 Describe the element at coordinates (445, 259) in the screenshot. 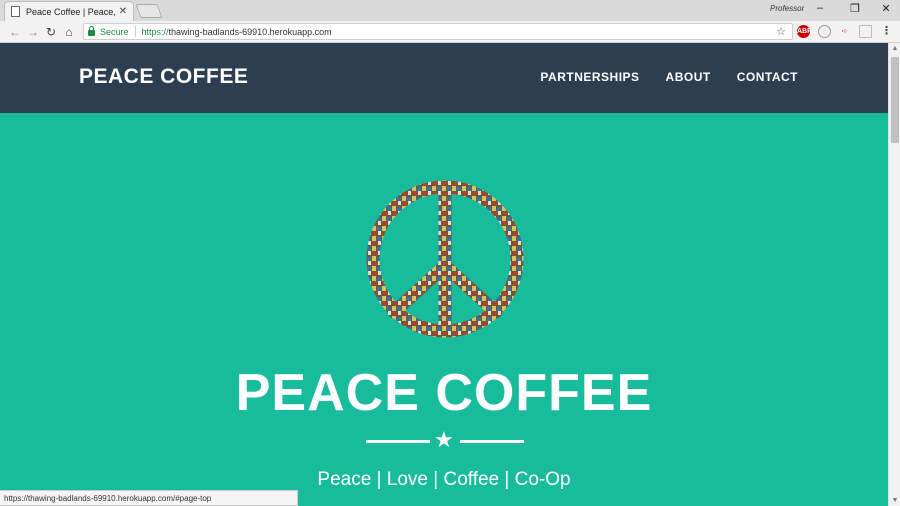

I see `peace-sign-image` at that location.